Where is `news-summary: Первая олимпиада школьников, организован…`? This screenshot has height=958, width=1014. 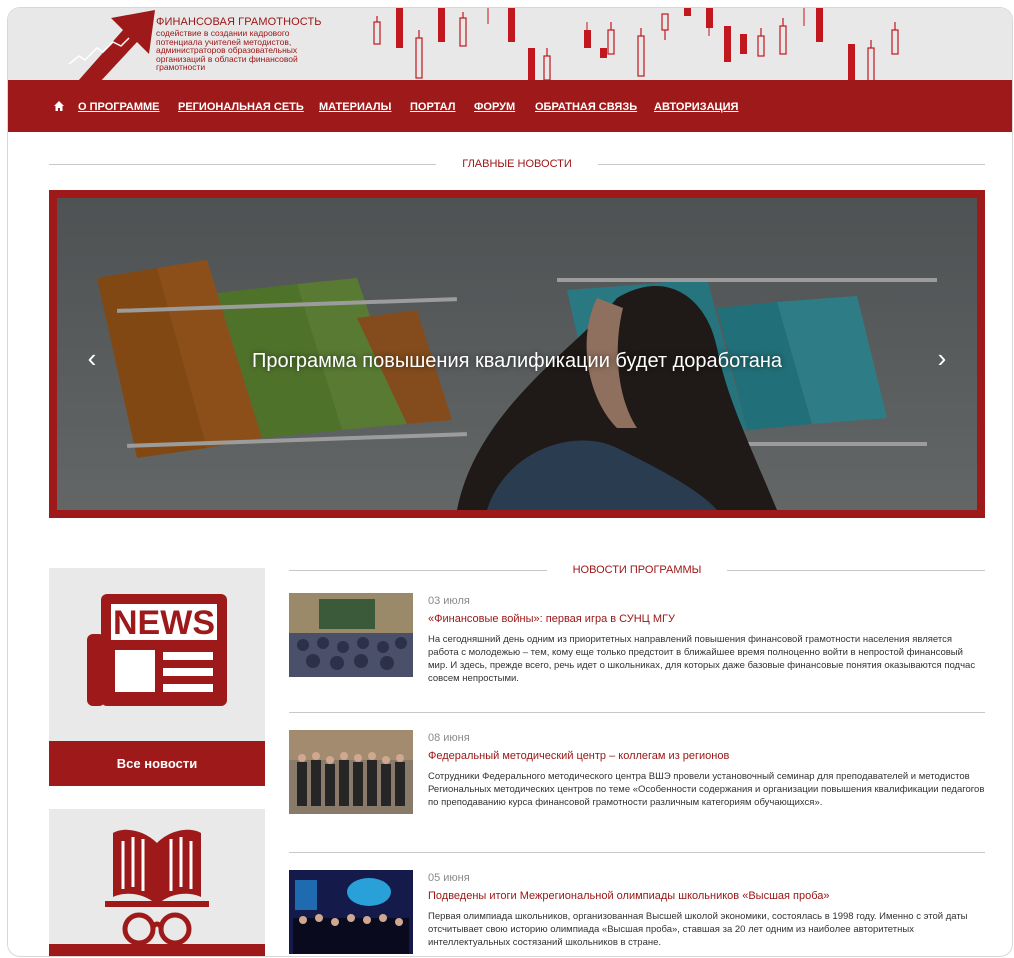 news-summary: Первая олимпиада школьников, организован… is located at coordinates (698, 929).